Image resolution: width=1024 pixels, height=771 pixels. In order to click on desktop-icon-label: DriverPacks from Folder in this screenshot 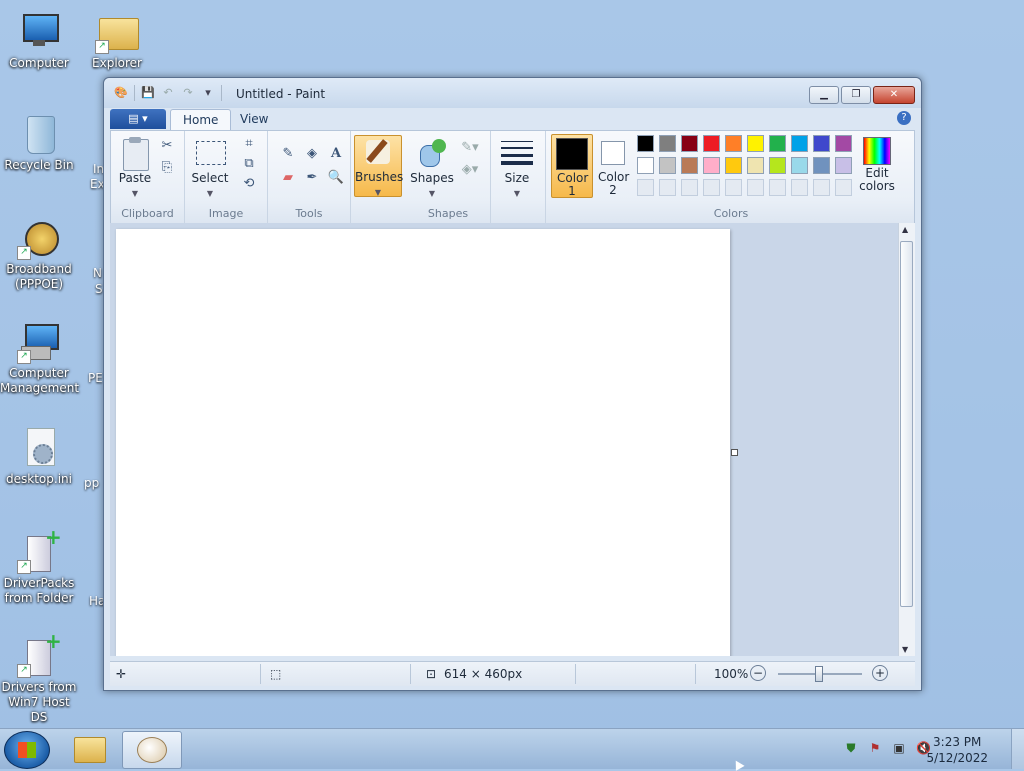, I will do `click(39, 590)`.